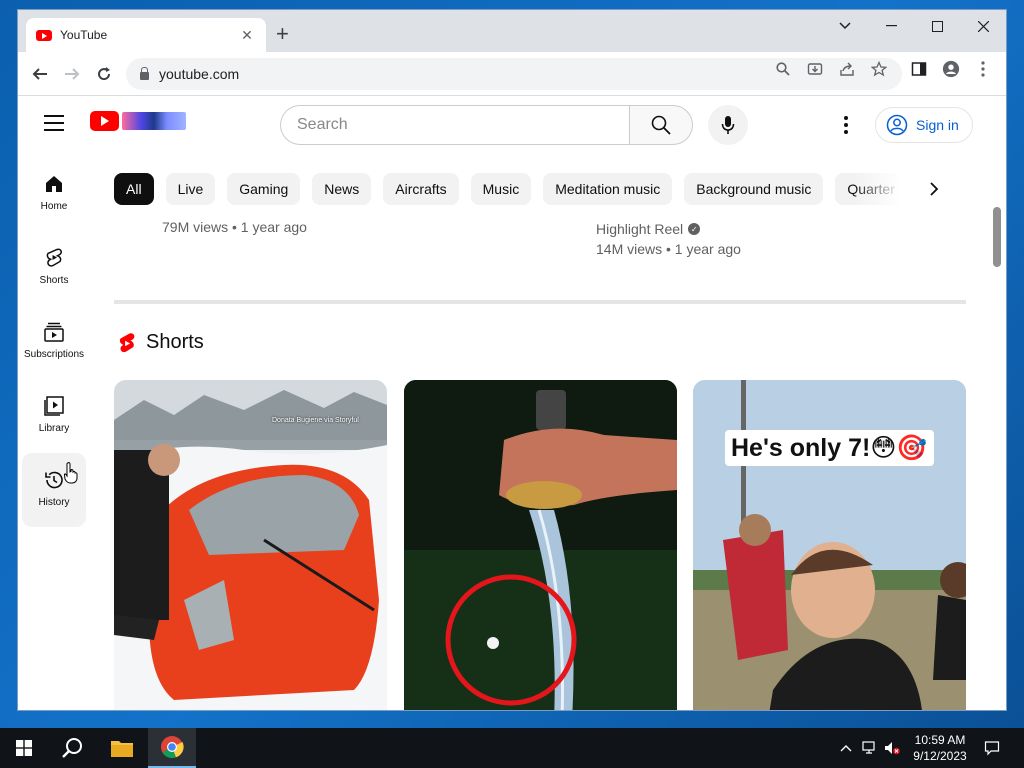  What do you see at coordinates (829, 545) in the screenshot?
I see `short-card-3: He's only 7!😳🎯` at bounding box center [829, 545].